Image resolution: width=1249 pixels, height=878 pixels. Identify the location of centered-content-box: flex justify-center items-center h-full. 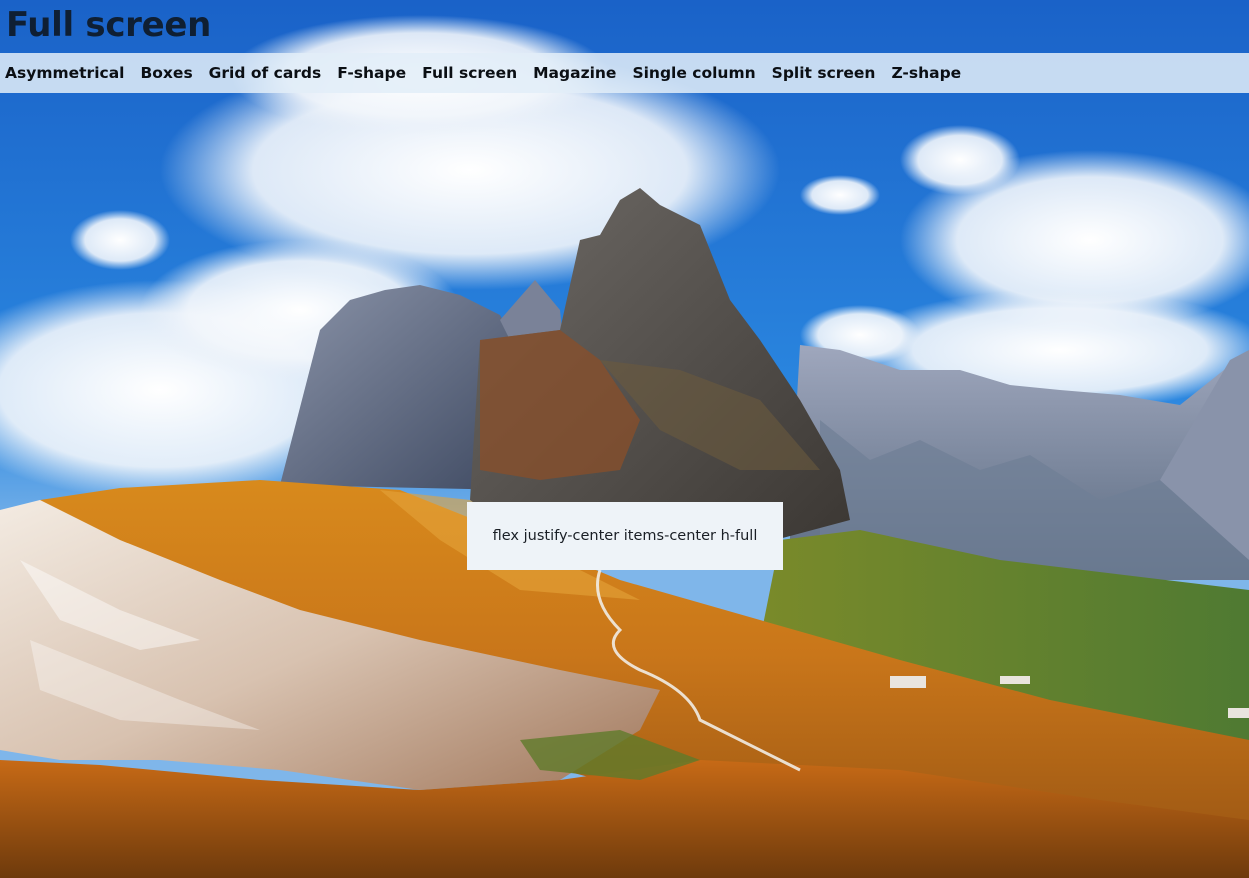
(625, 536).